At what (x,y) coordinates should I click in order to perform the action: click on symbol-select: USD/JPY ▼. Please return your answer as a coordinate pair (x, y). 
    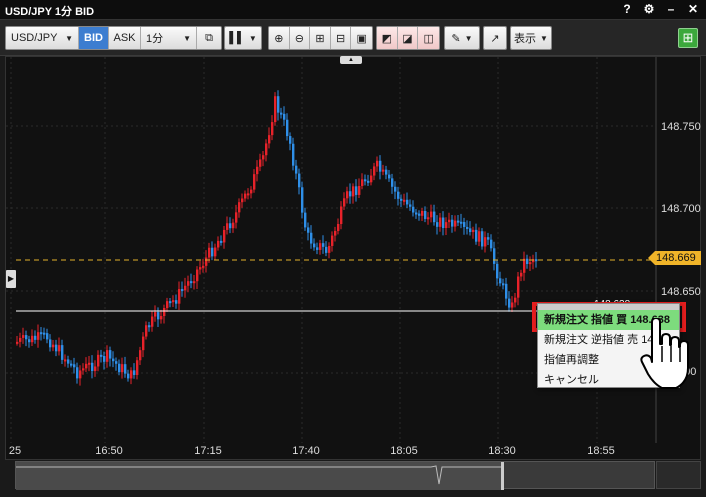
    Looking at the image, I should click on (42, 38).